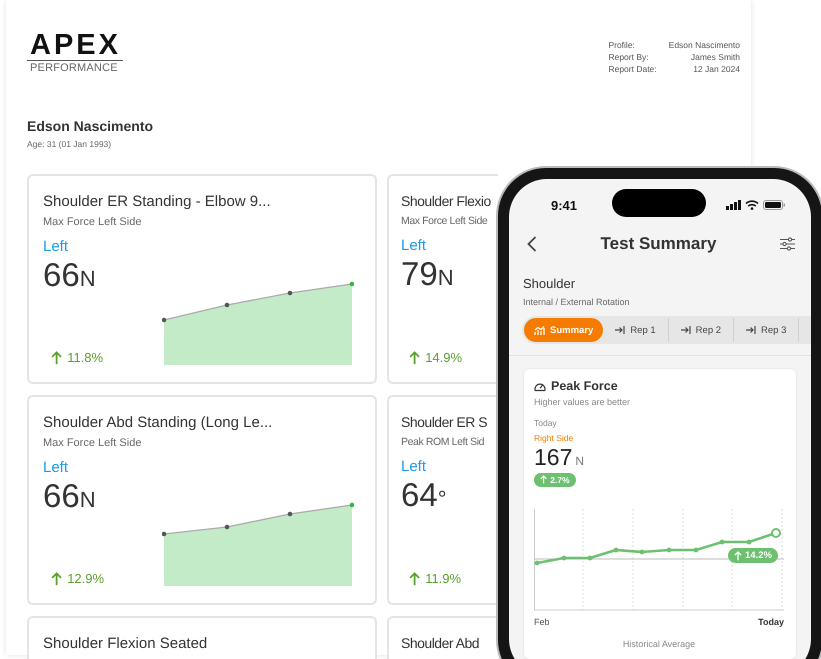 Image resolution: width=821 pixels, height=659 pixels. What do you see at coordinates (540, 386) in the screenshot?
I see `gauge-icon` at bounding box center [540, 386].